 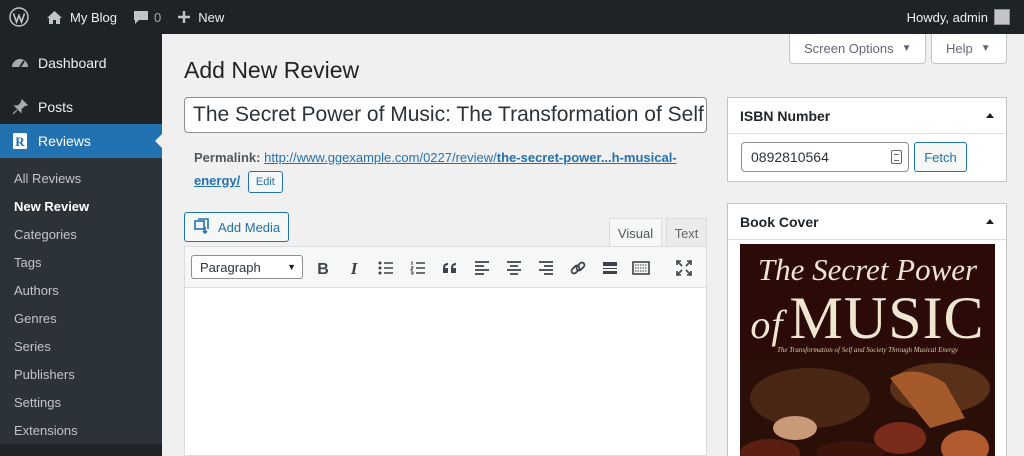 What do you see at coordinates (81, 402) in the screenshot?
I see `submenu-settings: Settings` at bounding box center [81, 402].